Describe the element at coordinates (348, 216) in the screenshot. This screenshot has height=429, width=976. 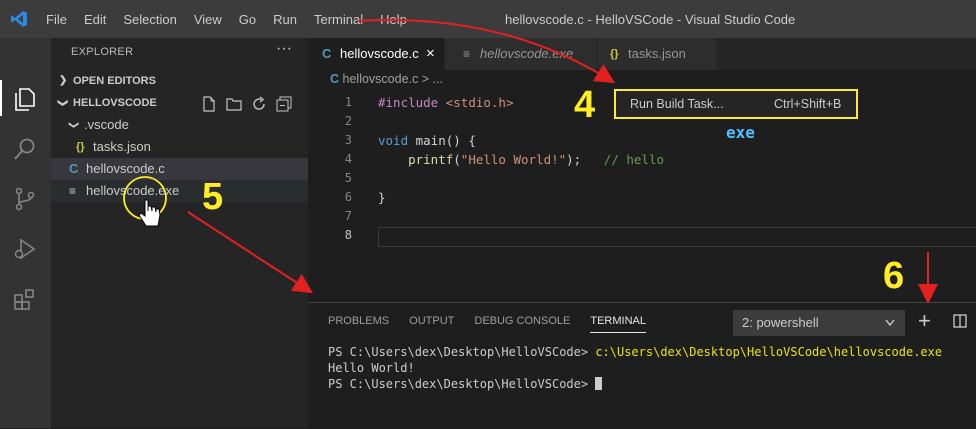
I see `line-number: 7` at that location.